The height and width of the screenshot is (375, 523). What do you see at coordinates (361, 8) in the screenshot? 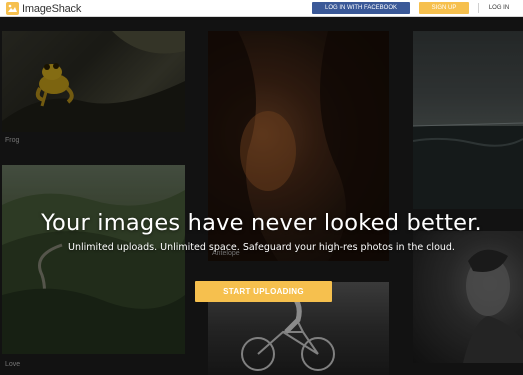
I see `facebook-login-button: LOG IN WITH FACEBOOK` at bounding box center [361, 8].